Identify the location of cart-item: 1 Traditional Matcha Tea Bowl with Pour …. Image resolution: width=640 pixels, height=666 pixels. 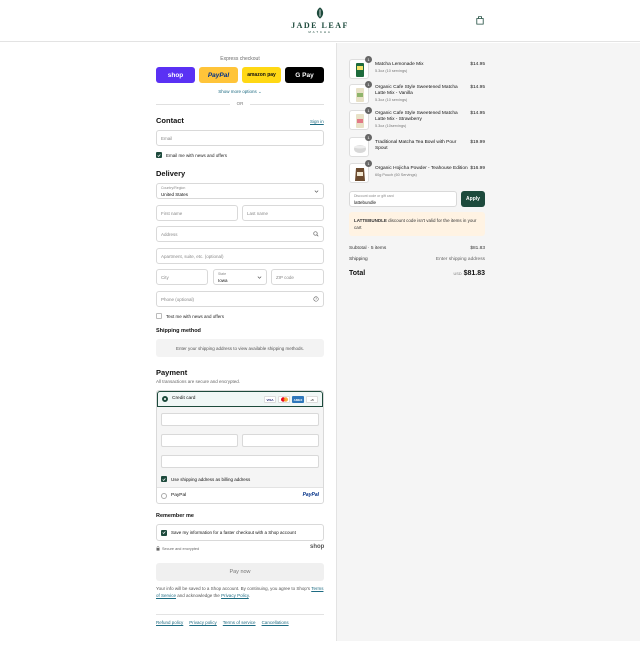
(417, 145).